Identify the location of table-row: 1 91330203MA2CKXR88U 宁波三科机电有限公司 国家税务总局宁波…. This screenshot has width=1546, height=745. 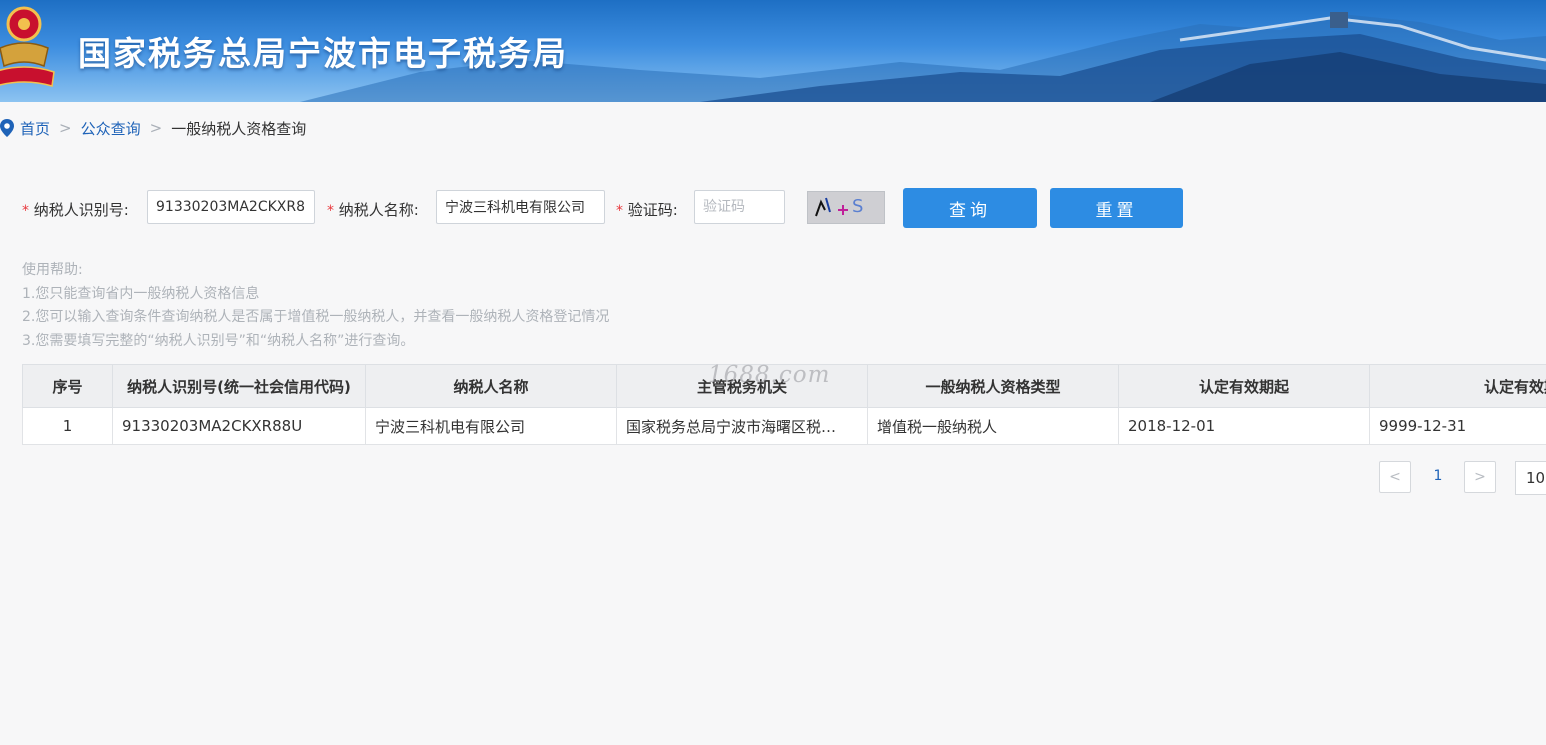
(784, 426).